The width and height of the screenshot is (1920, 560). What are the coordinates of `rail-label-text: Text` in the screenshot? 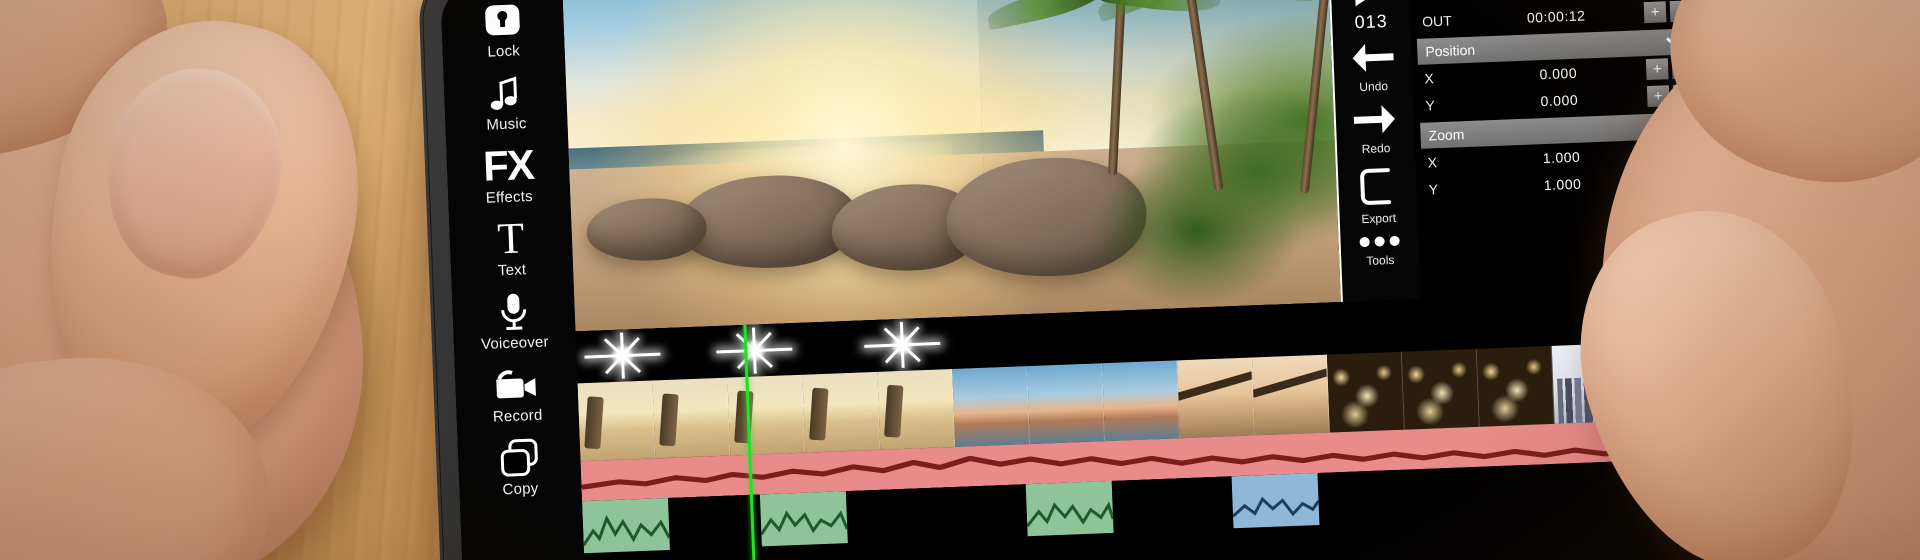 It's located at (512, 270).